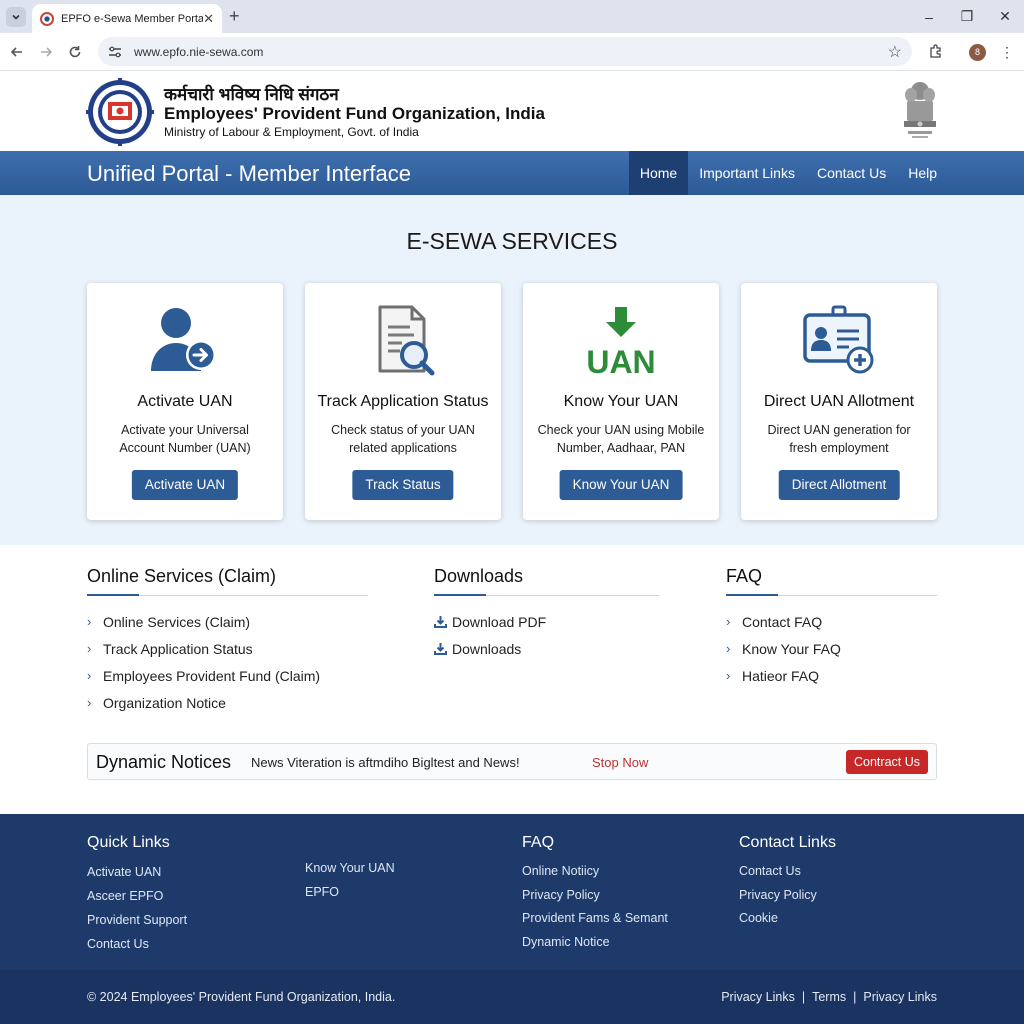 The height and width of the screenshot is (1024, 1024). What do you see at coordinates (831, 621) in the screenshot?
I see `list-item: › Contact FAQ` at bounding box center [831, 621].